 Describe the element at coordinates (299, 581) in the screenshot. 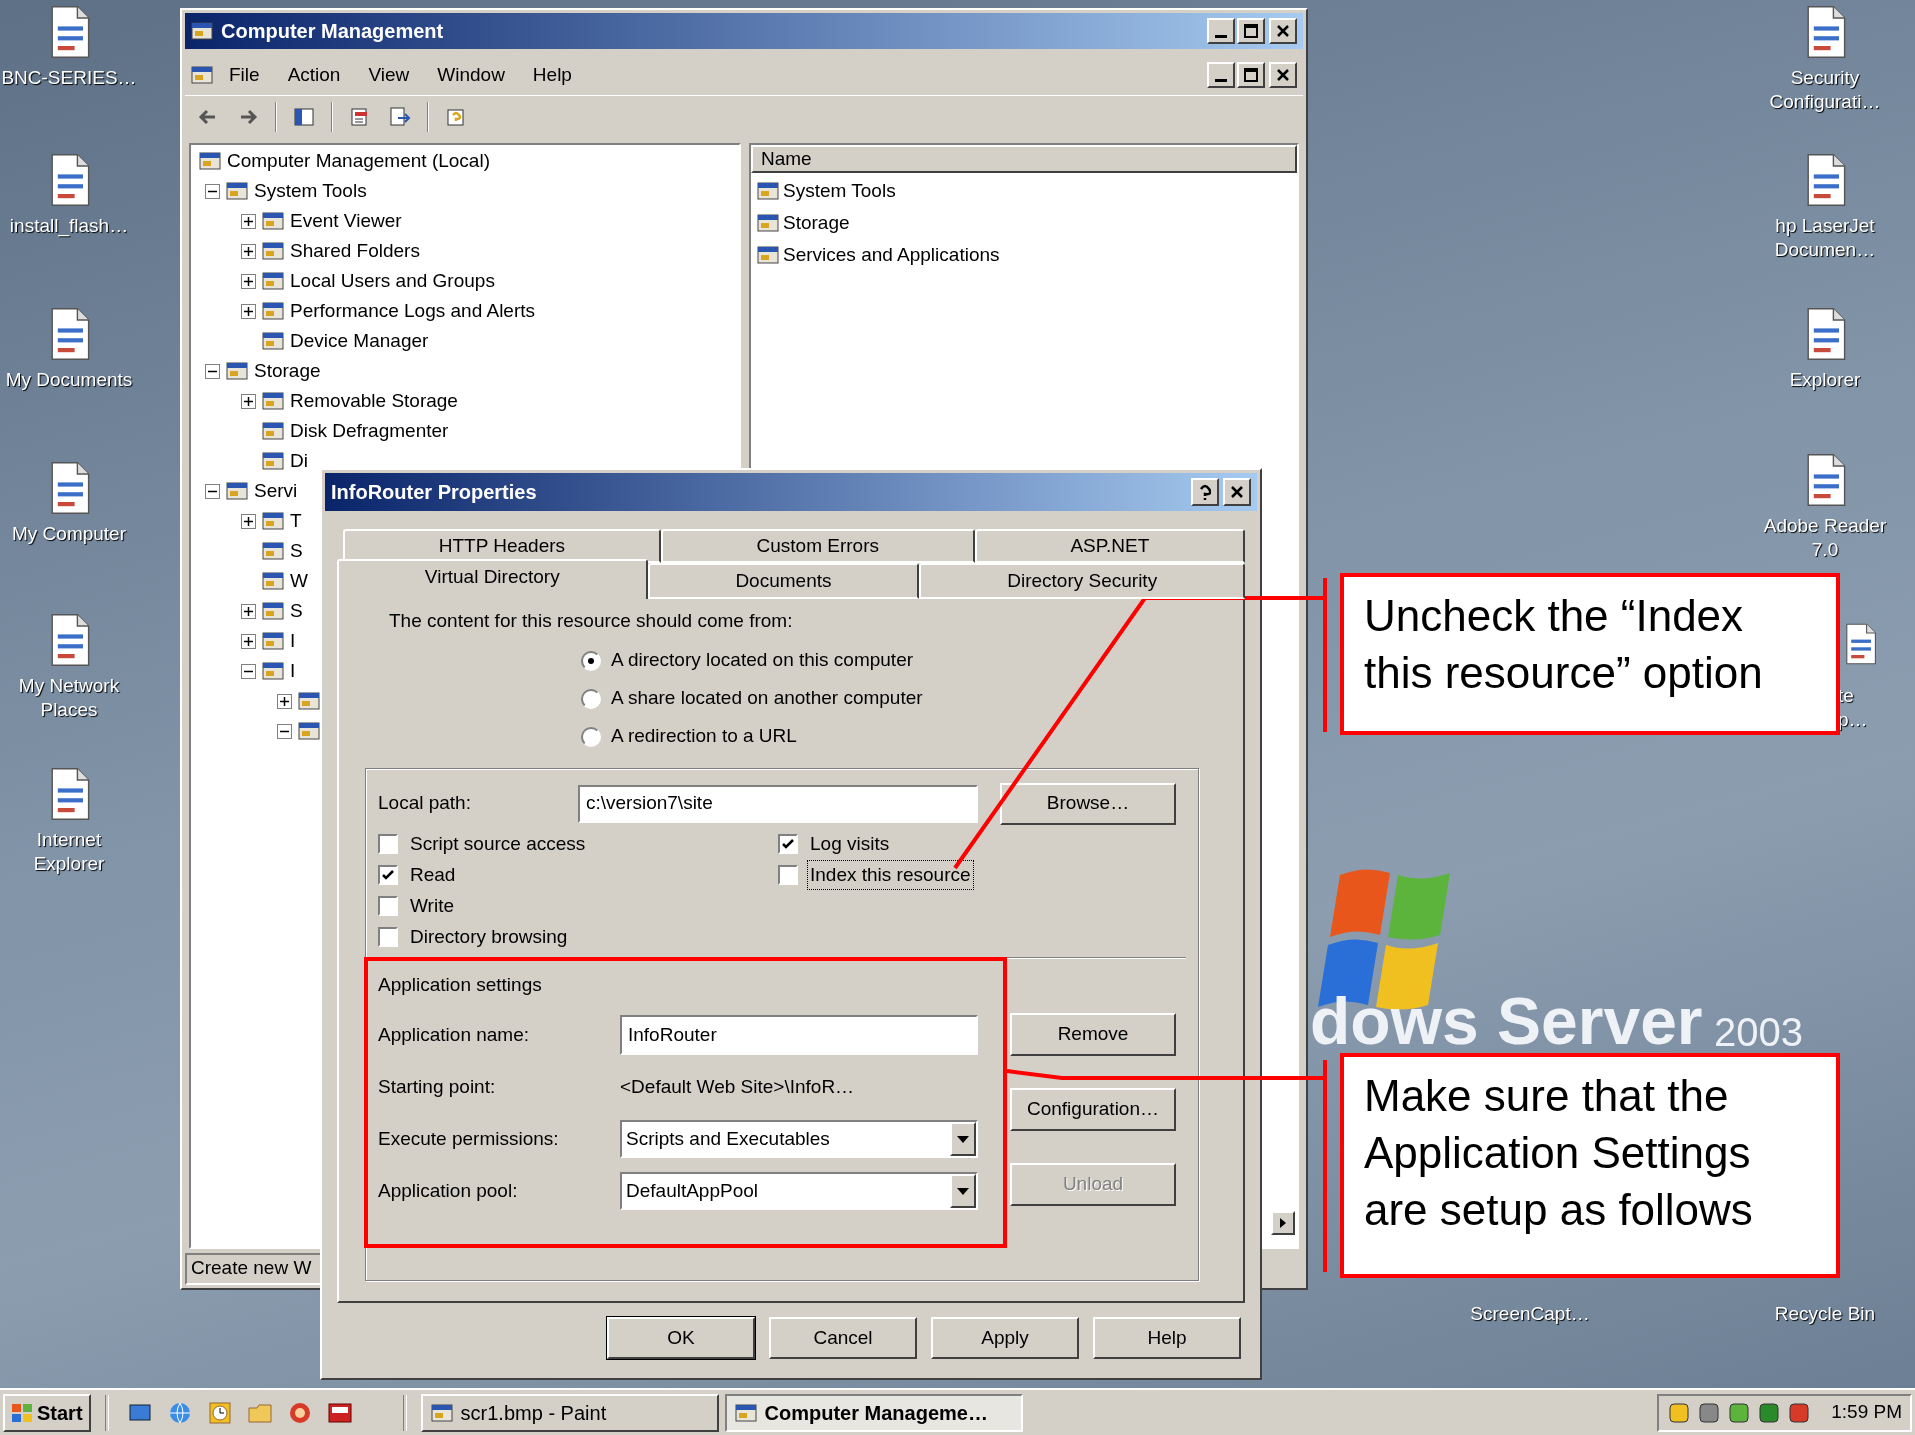

I see `tree-item: W` at that location.